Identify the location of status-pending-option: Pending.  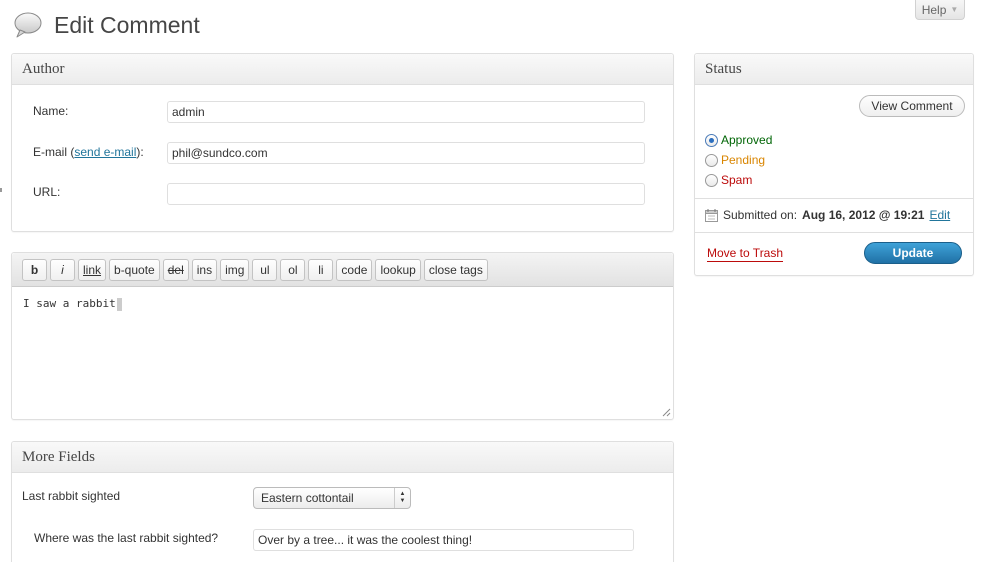
(735, 160).